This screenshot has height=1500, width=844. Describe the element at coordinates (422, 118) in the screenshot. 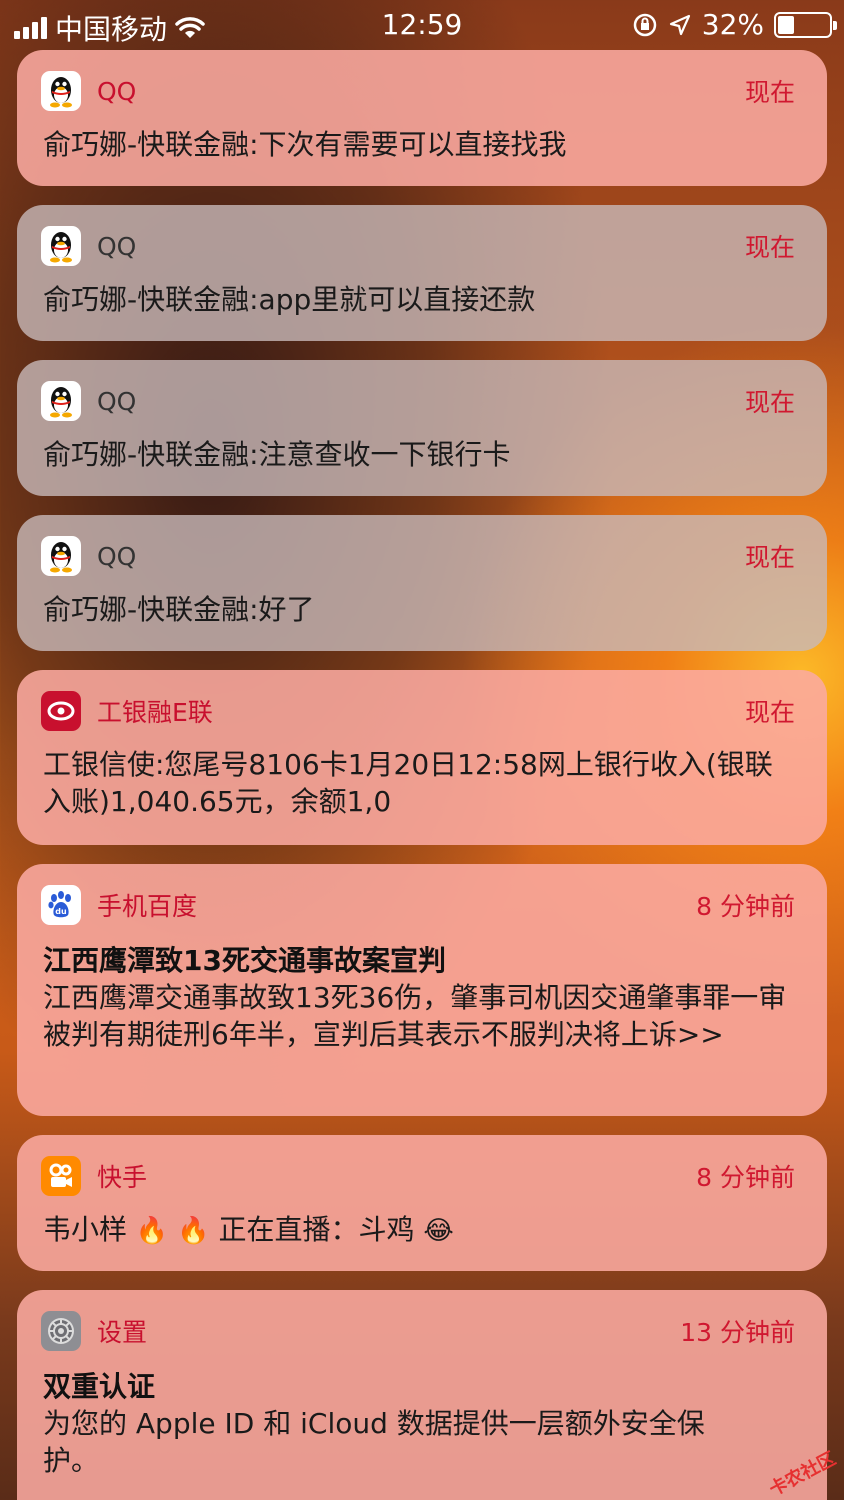

I see `notification-qq-1: QQ 现在 俞巧娜-快联金融:下次有需要可以直接找我` at that location.